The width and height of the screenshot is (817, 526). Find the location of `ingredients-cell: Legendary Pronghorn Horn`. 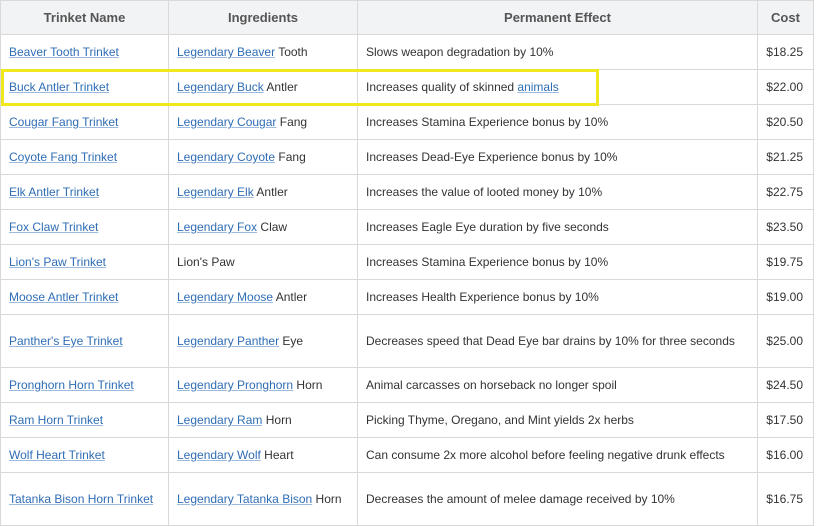

ingredients-cell: Legendary Pronghorn Horn is located at coordinates (263, 385).